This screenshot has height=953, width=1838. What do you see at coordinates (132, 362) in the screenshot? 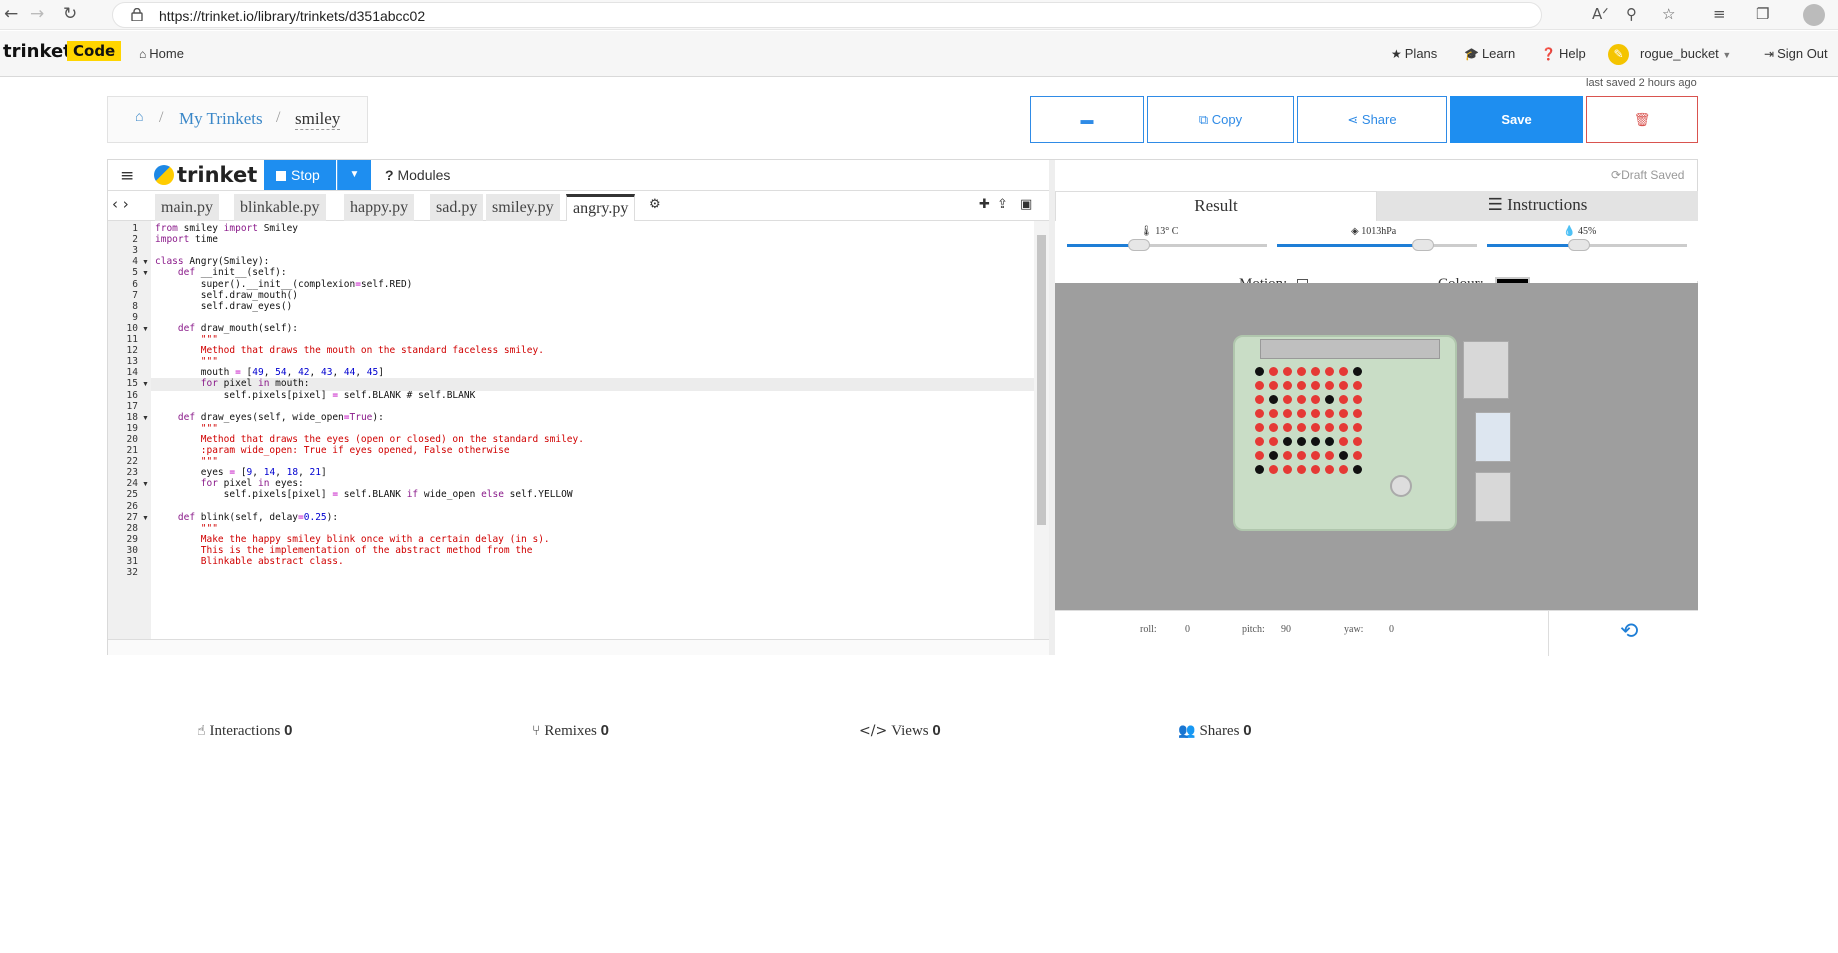
I see `line-number: 13` at bounding box center [132, 362].